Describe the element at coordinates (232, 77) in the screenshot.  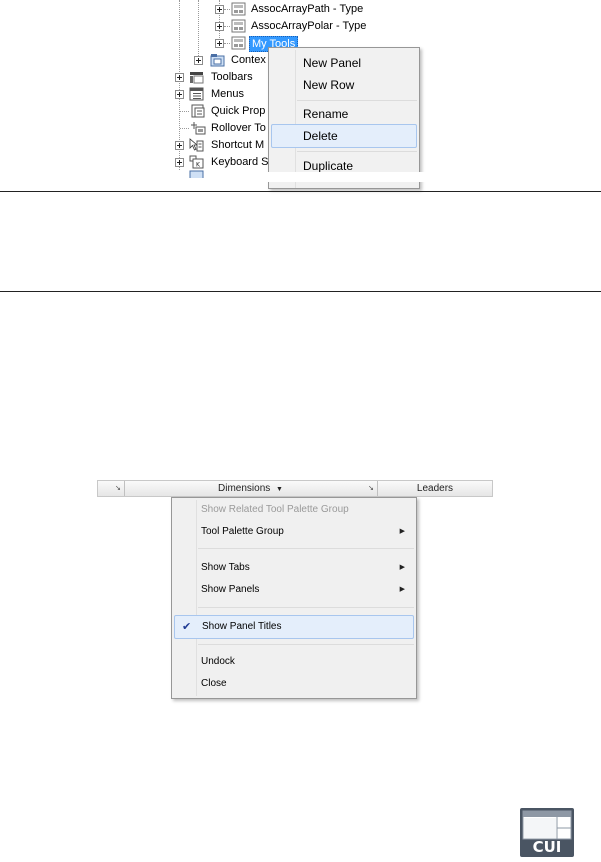
I see `tree-item-label: Toolbars` at that location.